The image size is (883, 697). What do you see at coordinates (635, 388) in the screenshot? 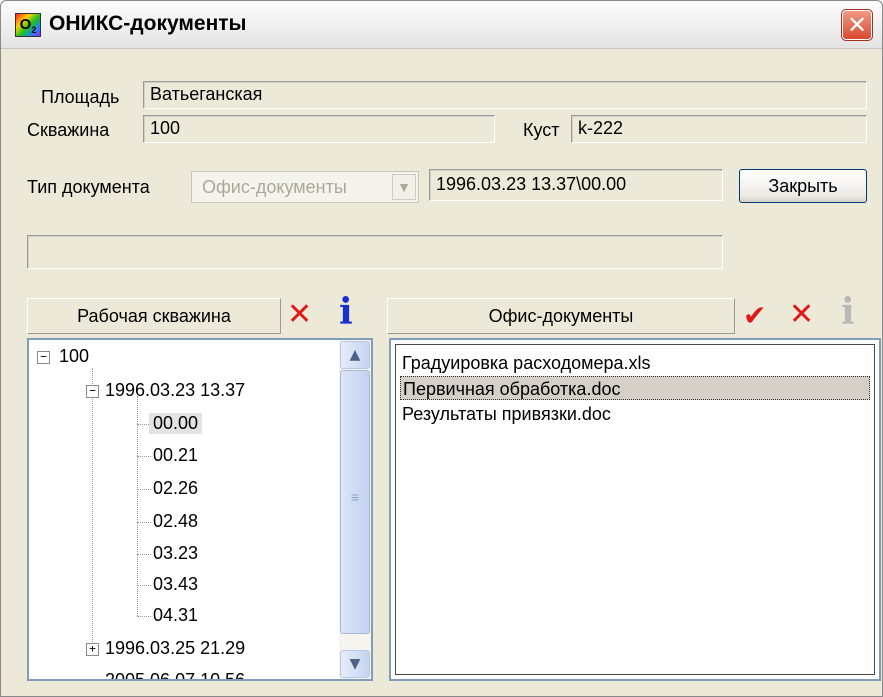
I see `list-item-selected: Первичная обработка.doc` at bounding box center [635, 388].